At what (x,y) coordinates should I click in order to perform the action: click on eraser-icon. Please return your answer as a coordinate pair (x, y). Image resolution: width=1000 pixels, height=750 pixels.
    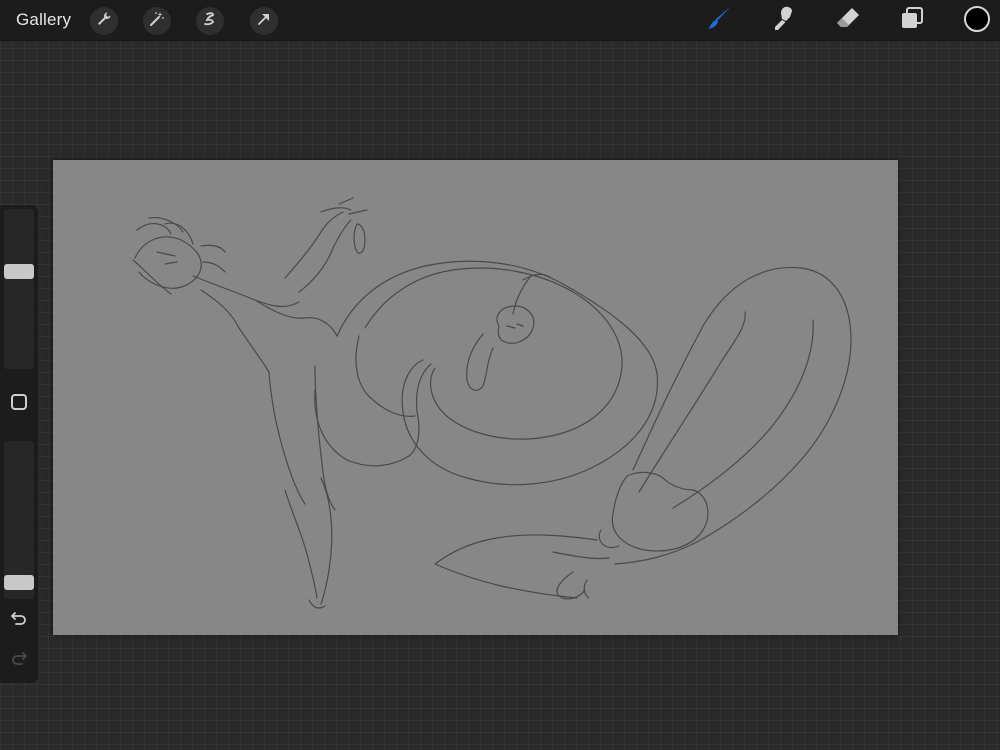
    Looking at the image, I should click on (848, 20).